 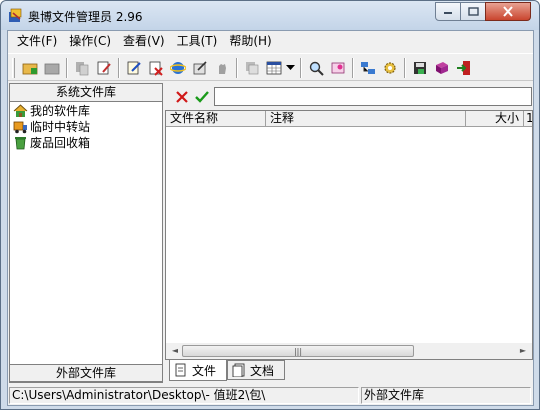 I want to click on address-row, so click(x=350, y=98).